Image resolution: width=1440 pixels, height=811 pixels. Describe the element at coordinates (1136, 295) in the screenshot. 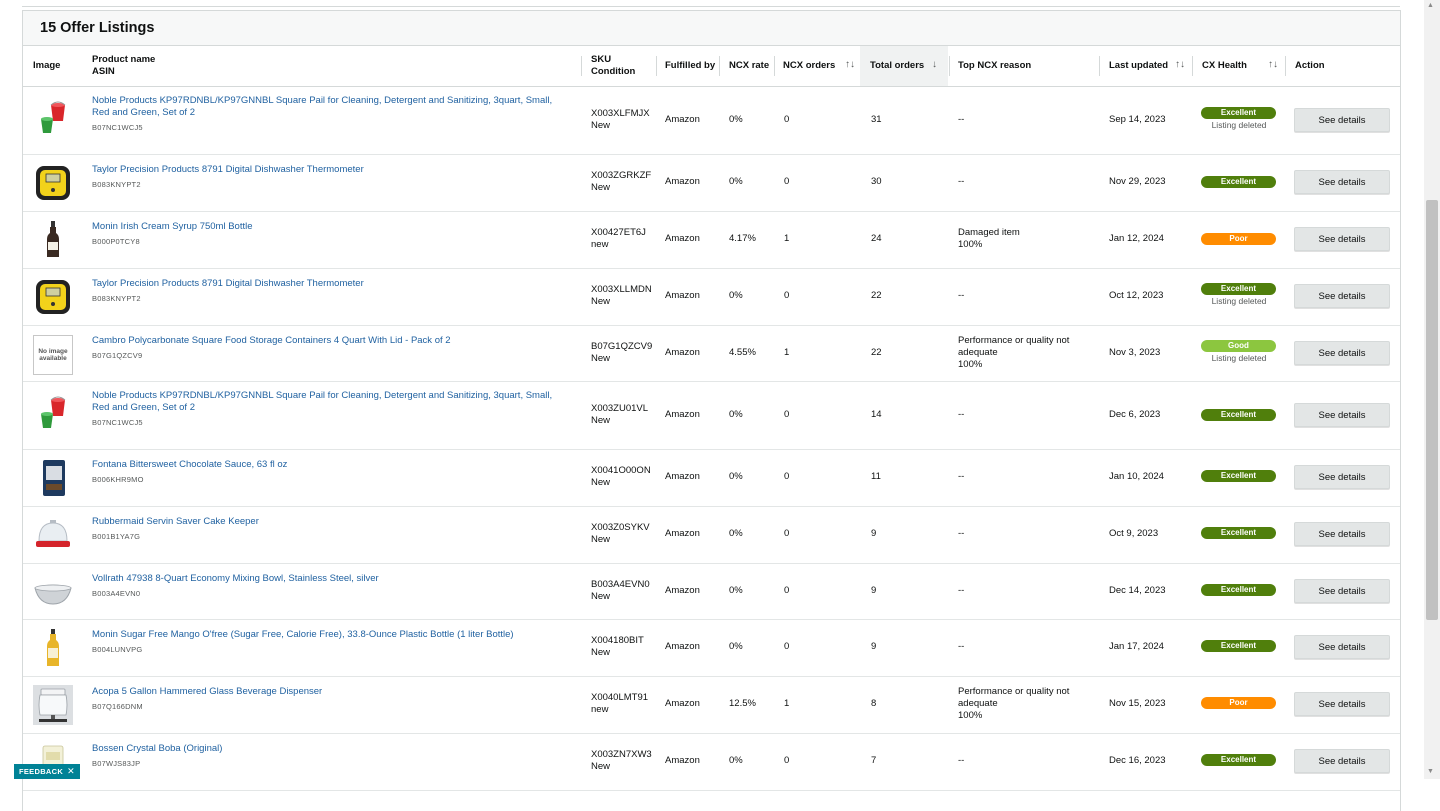

I see `last-updated-value: Oct 12, 2023` at that location.